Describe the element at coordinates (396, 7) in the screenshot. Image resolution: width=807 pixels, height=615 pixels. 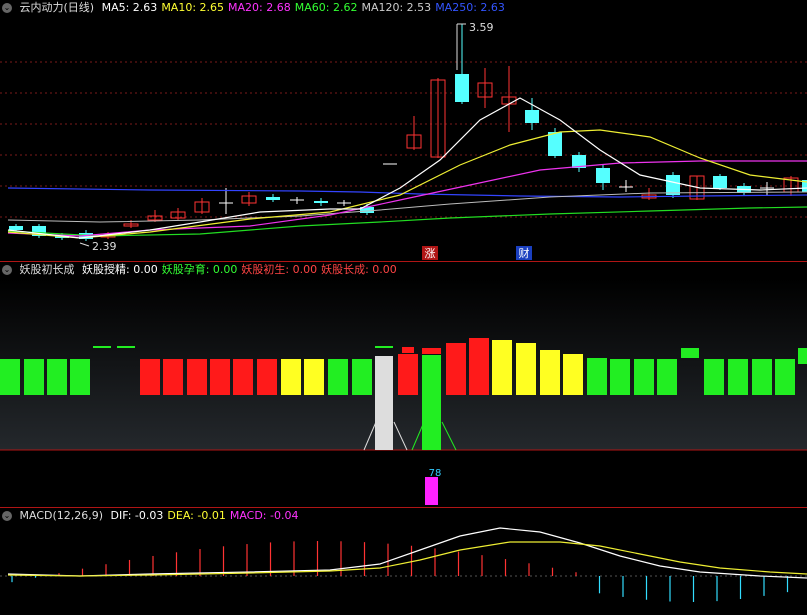
I see `ma-legend-item: MA120: 2.53` at that location.